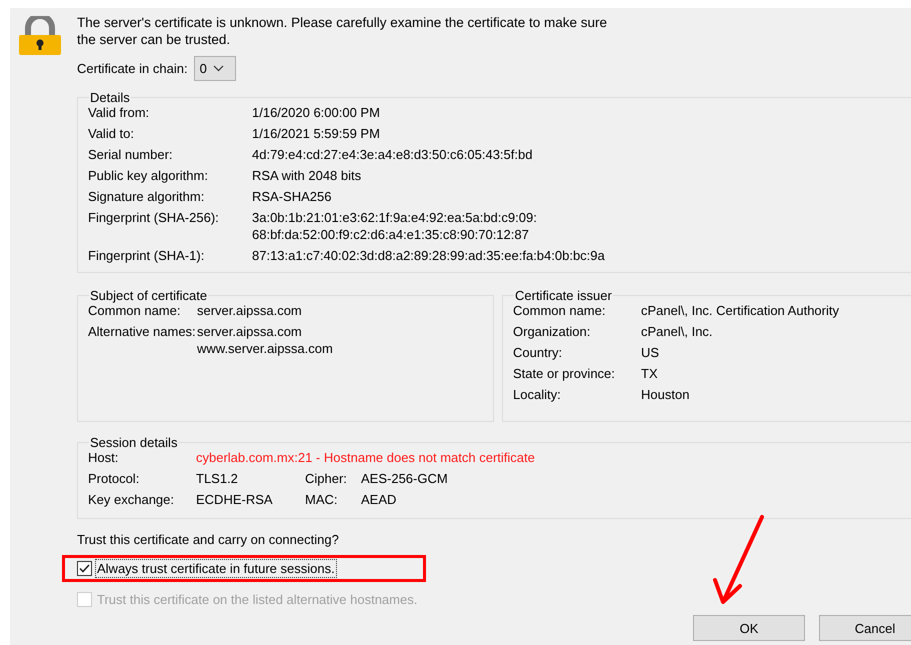 Image resolution: width=911 pixels, height=645 pixels. I want to click on dialog-button: Cancel, so click(865, 628).